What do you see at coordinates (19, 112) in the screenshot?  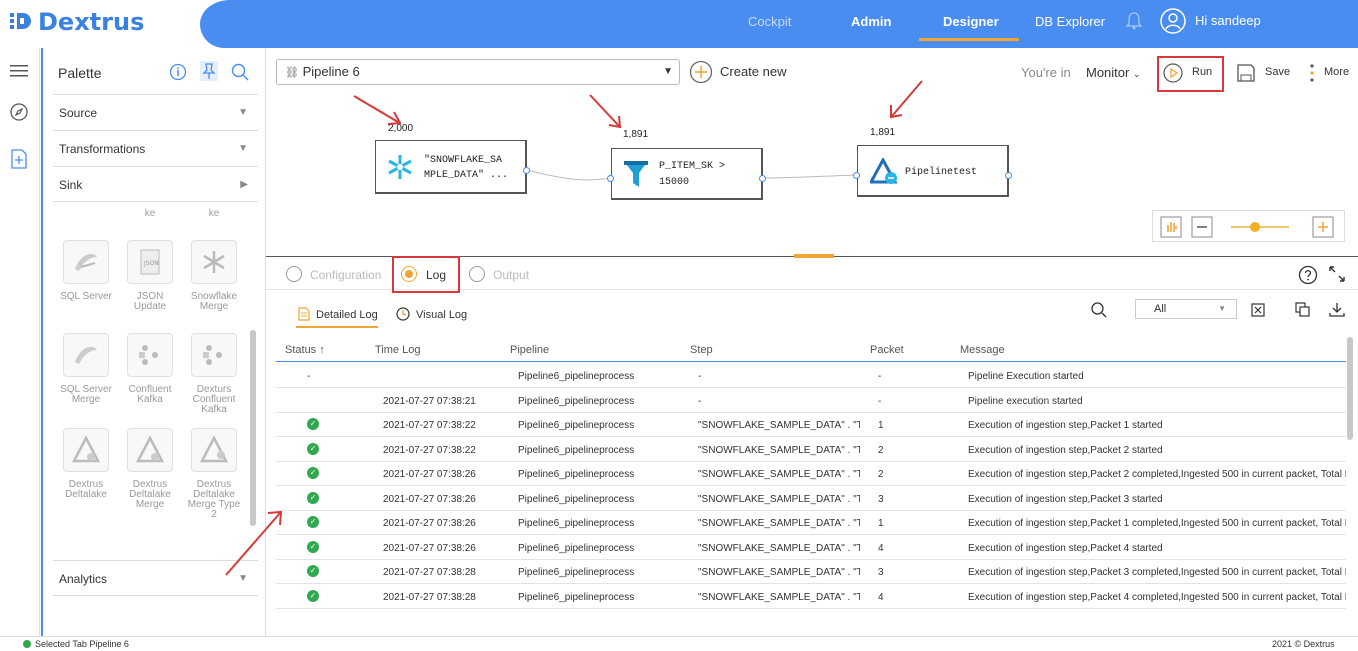 I see `compass-icon` at bounding box center [19, 112].